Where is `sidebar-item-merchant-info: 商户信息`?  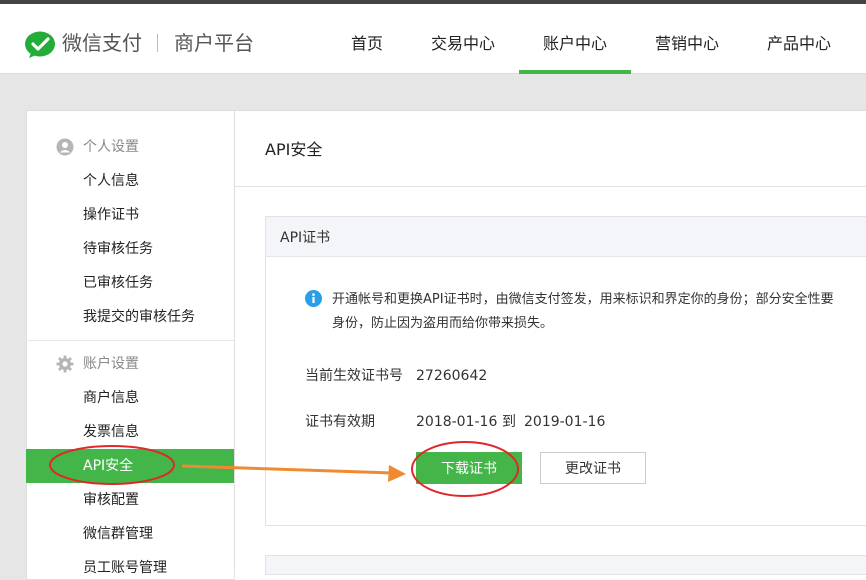
sidebar-item-merchant-info: 商户信息 is located at coordinates (111, 398).